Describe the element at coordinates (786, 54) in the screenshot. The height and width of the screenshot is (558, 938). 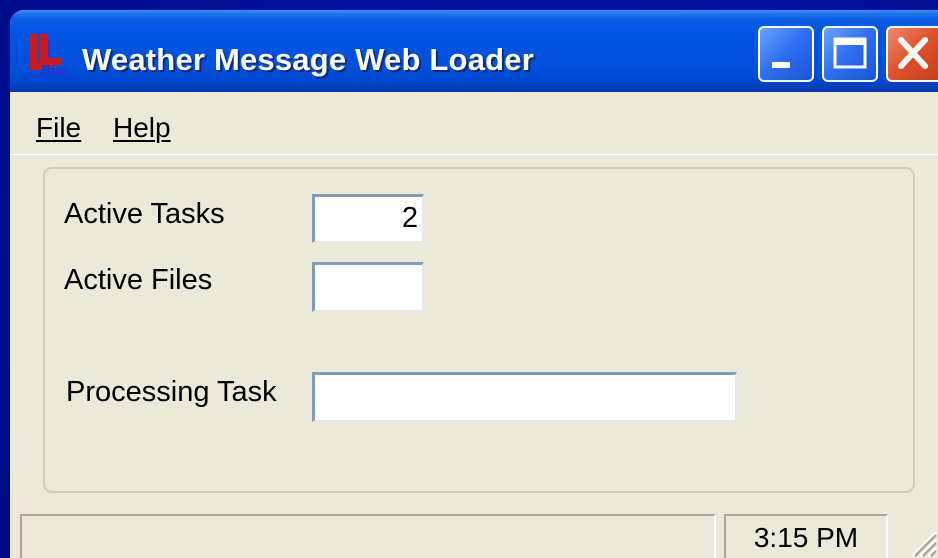
I see `minimize-button` at that location.